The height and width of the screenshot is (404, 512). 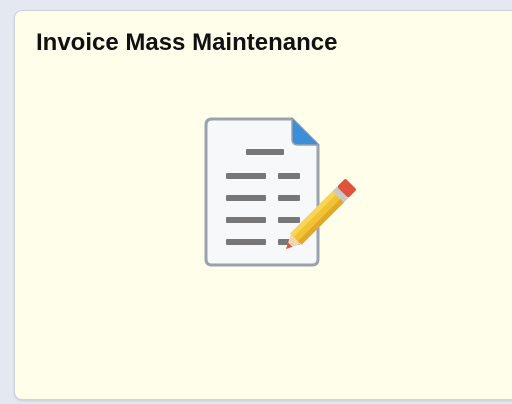 What do you see at coordinates (280, 192) in the screenshot?
I see `document-edit-icon` at bounding box center [280, 192].